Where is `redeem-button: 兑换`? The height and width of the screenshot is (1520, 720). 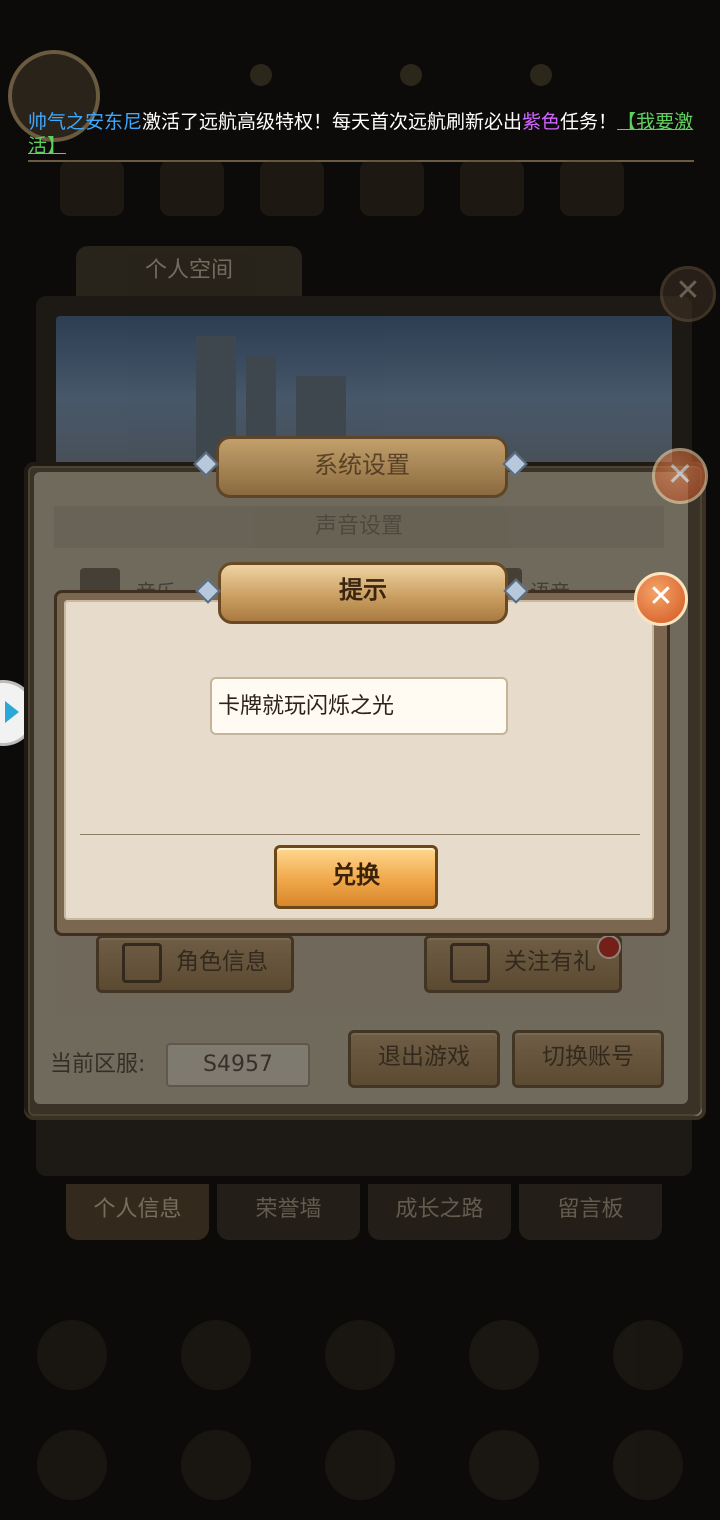
redeem-button: 兑换 is located at coordinates (356, 877).